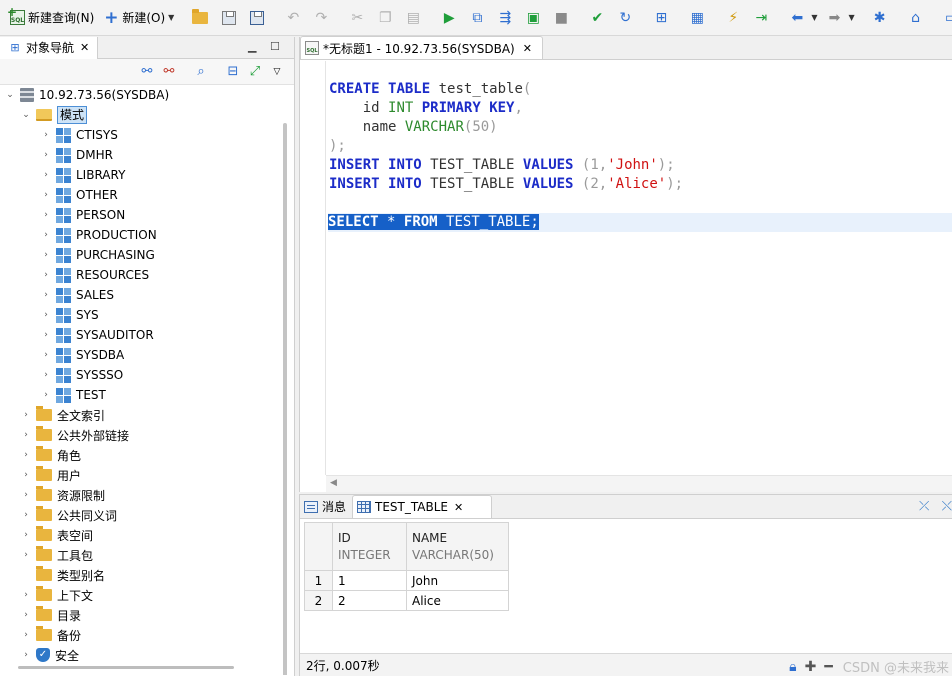 The image size is (952, 676). What do you see at coordinates (147, 415) in the screenshot?
I see `tree-node-folder: › 全文索引` at bounding box center [147, 415].